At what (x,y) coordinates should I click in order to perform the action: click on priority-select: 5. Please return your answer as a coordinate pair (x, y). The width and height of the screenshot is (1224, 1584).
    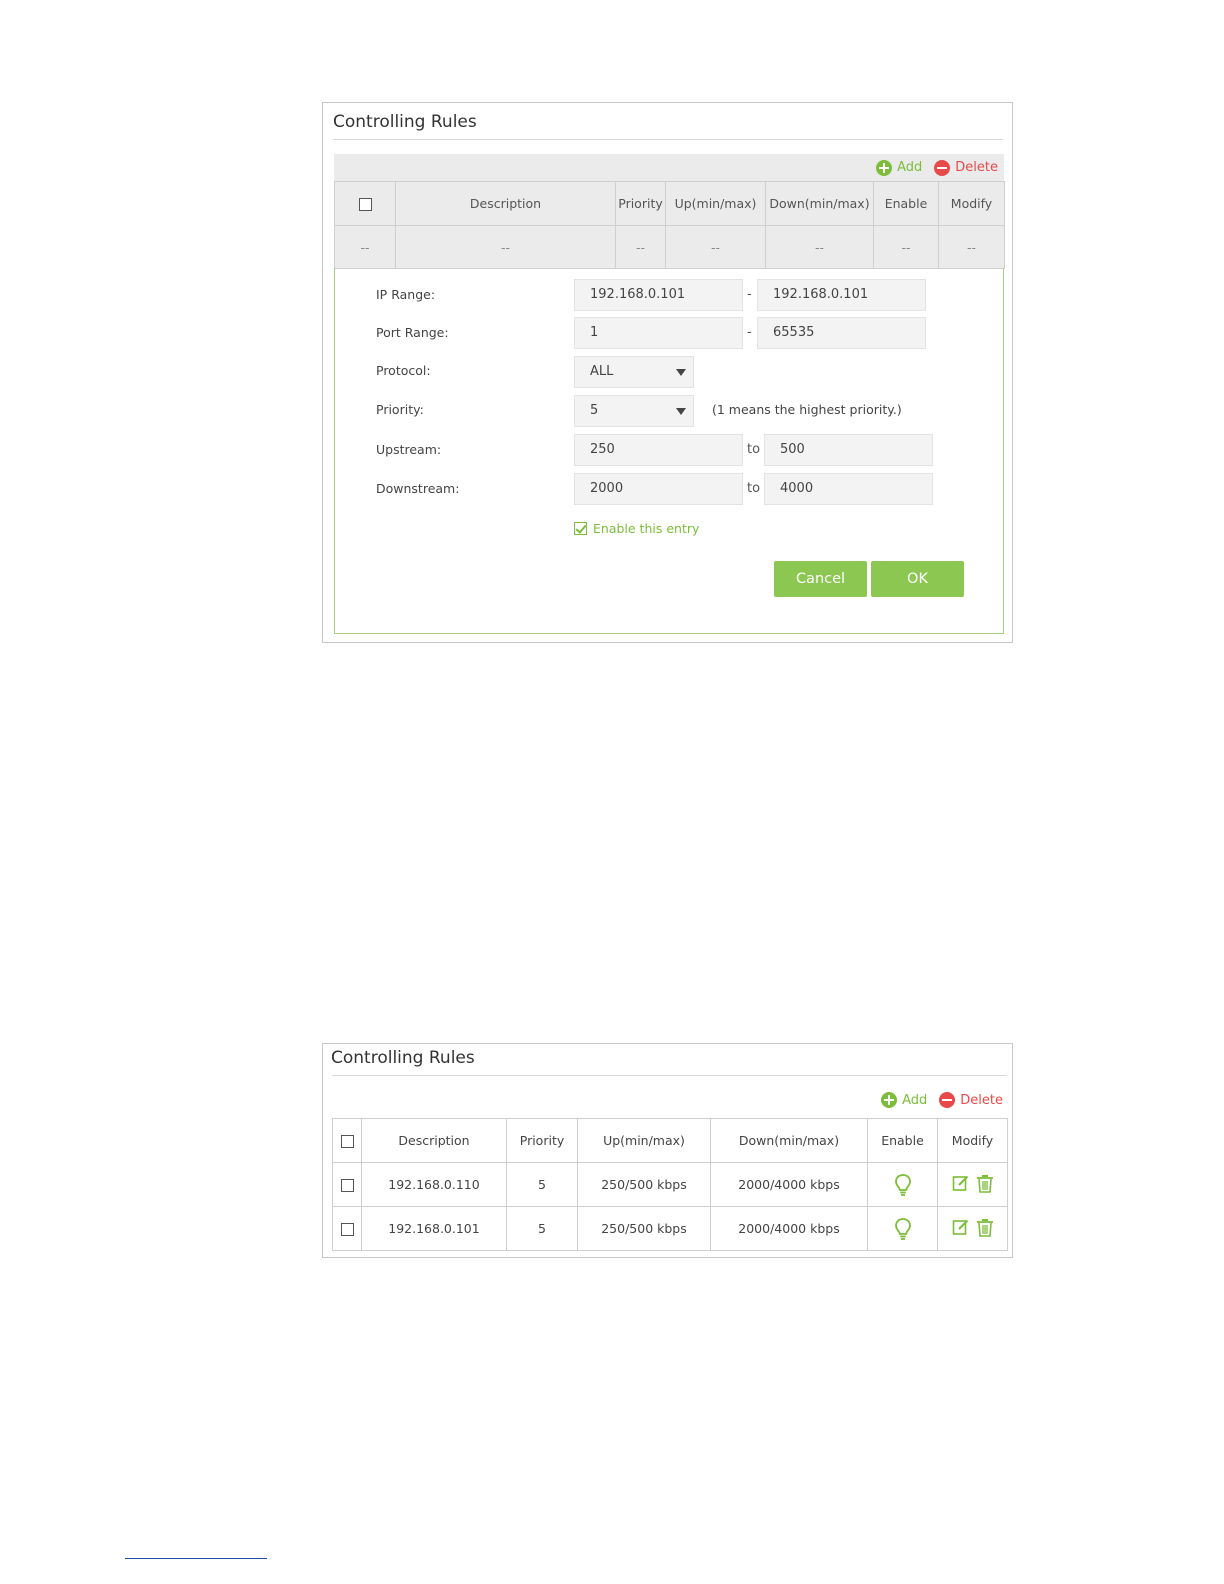
    Looking at the image, I should click on (634, 411).